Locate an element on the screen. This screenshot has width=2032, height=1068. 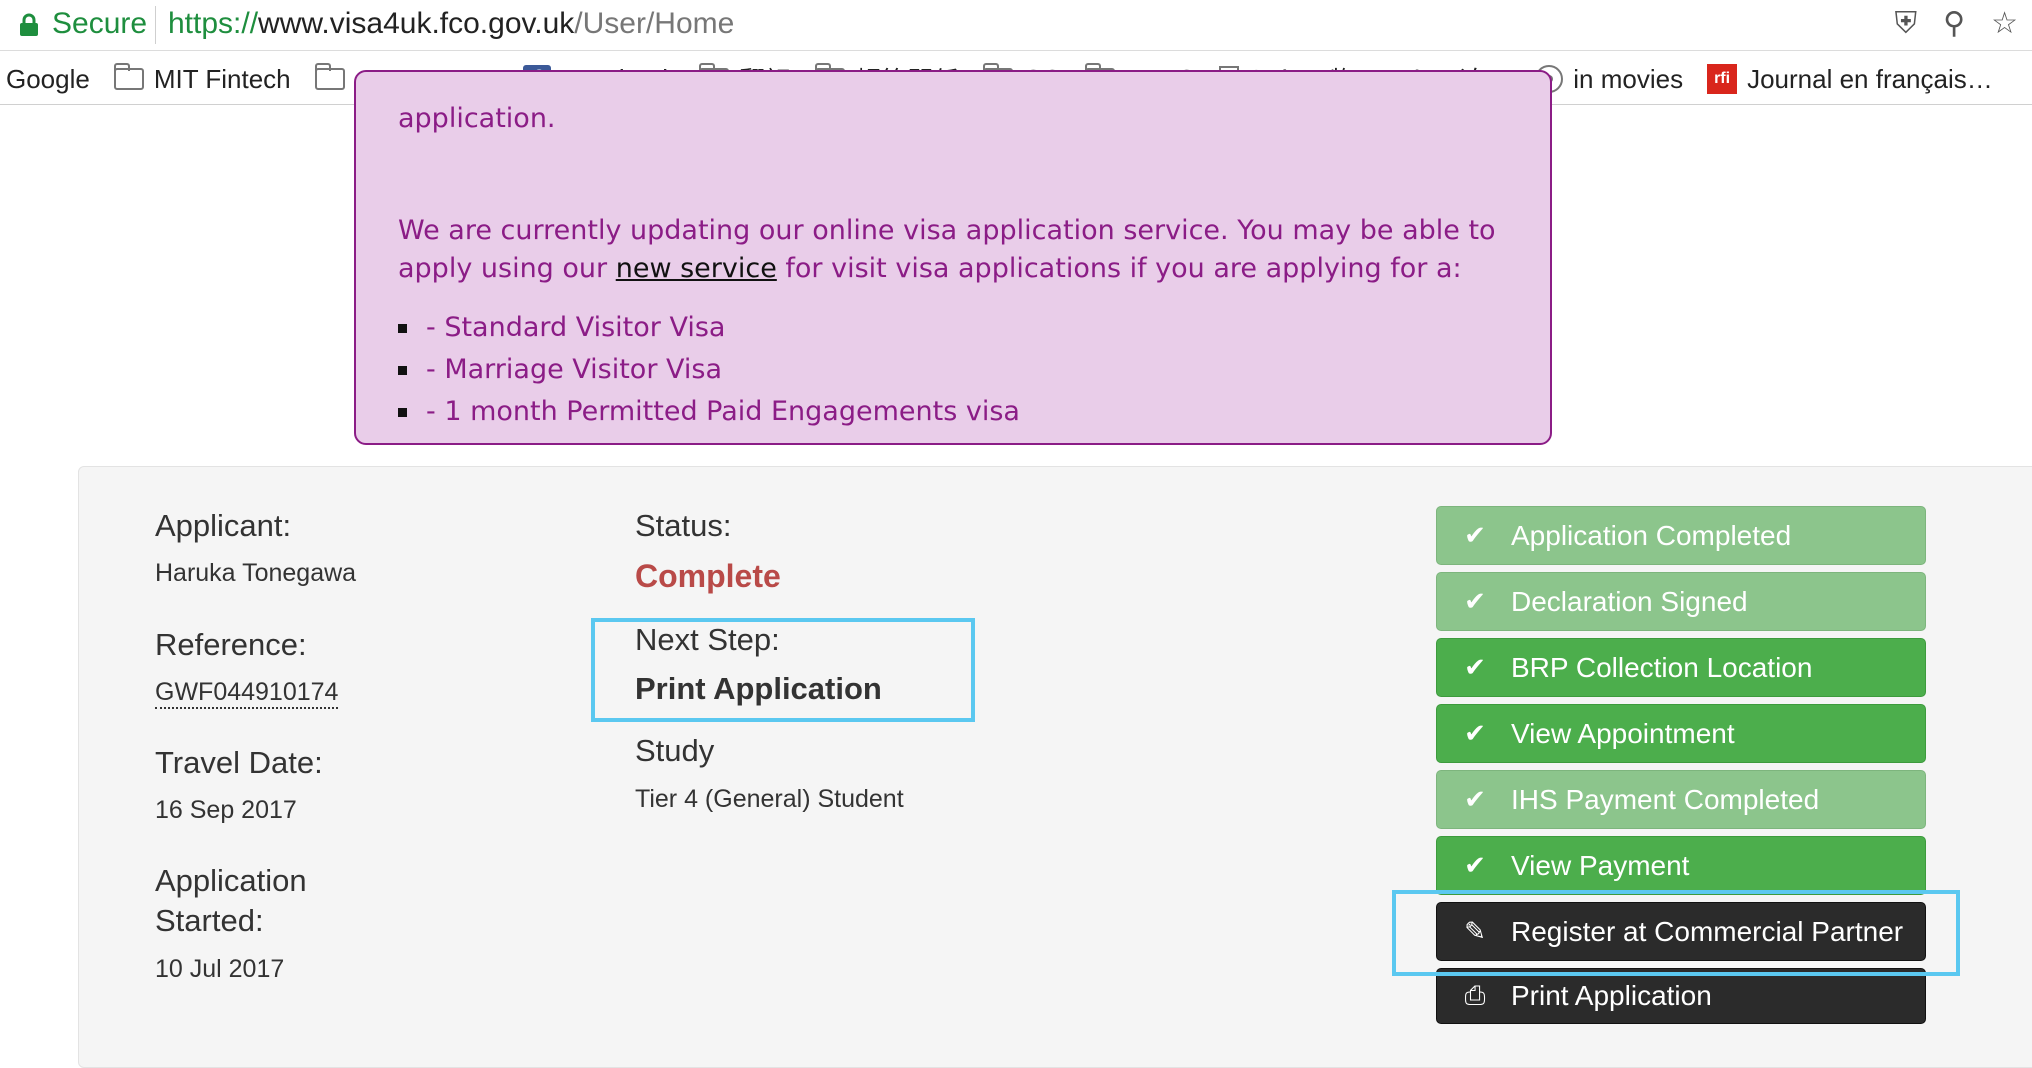
next-step-value: Print Application is located at coordinates (758, 688).